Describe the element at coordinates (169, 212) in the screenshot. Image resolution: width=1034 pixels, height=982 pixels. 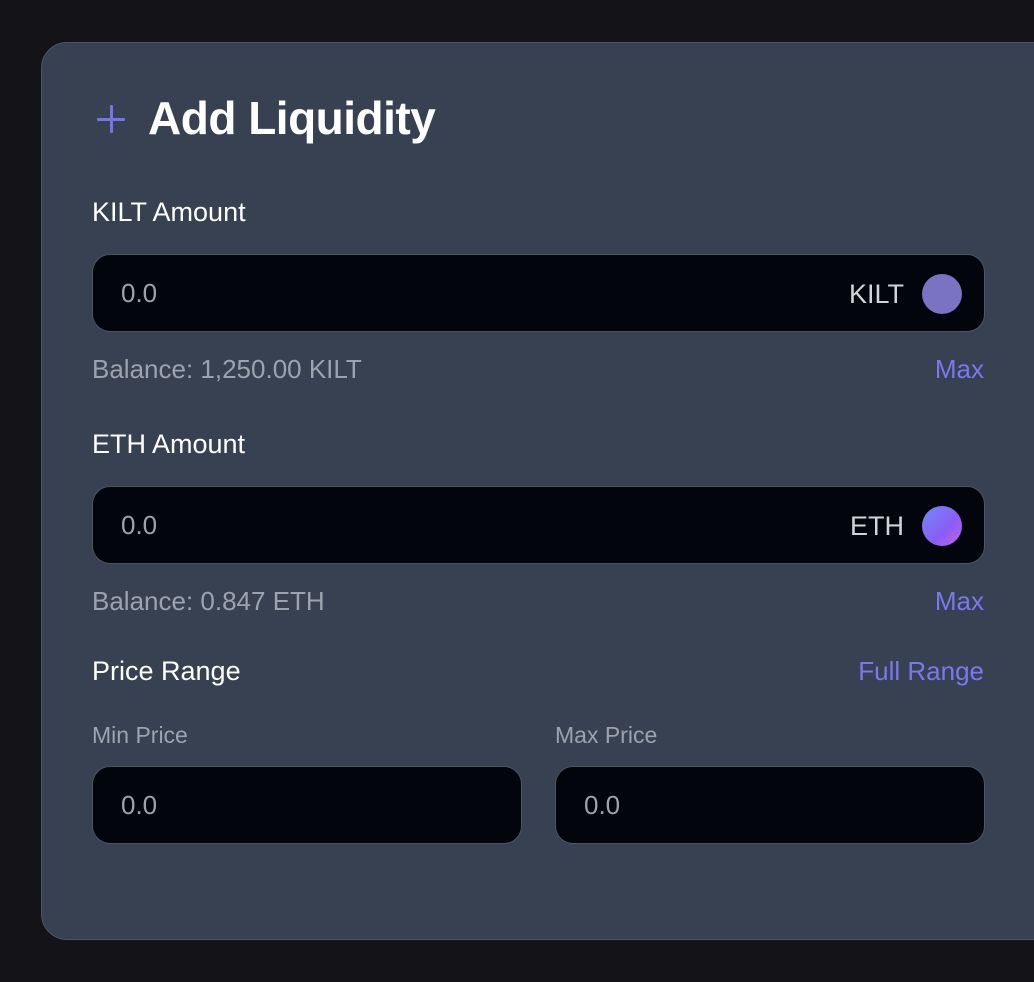
I see `kilt-amount-label: KILT Amount` at that location.